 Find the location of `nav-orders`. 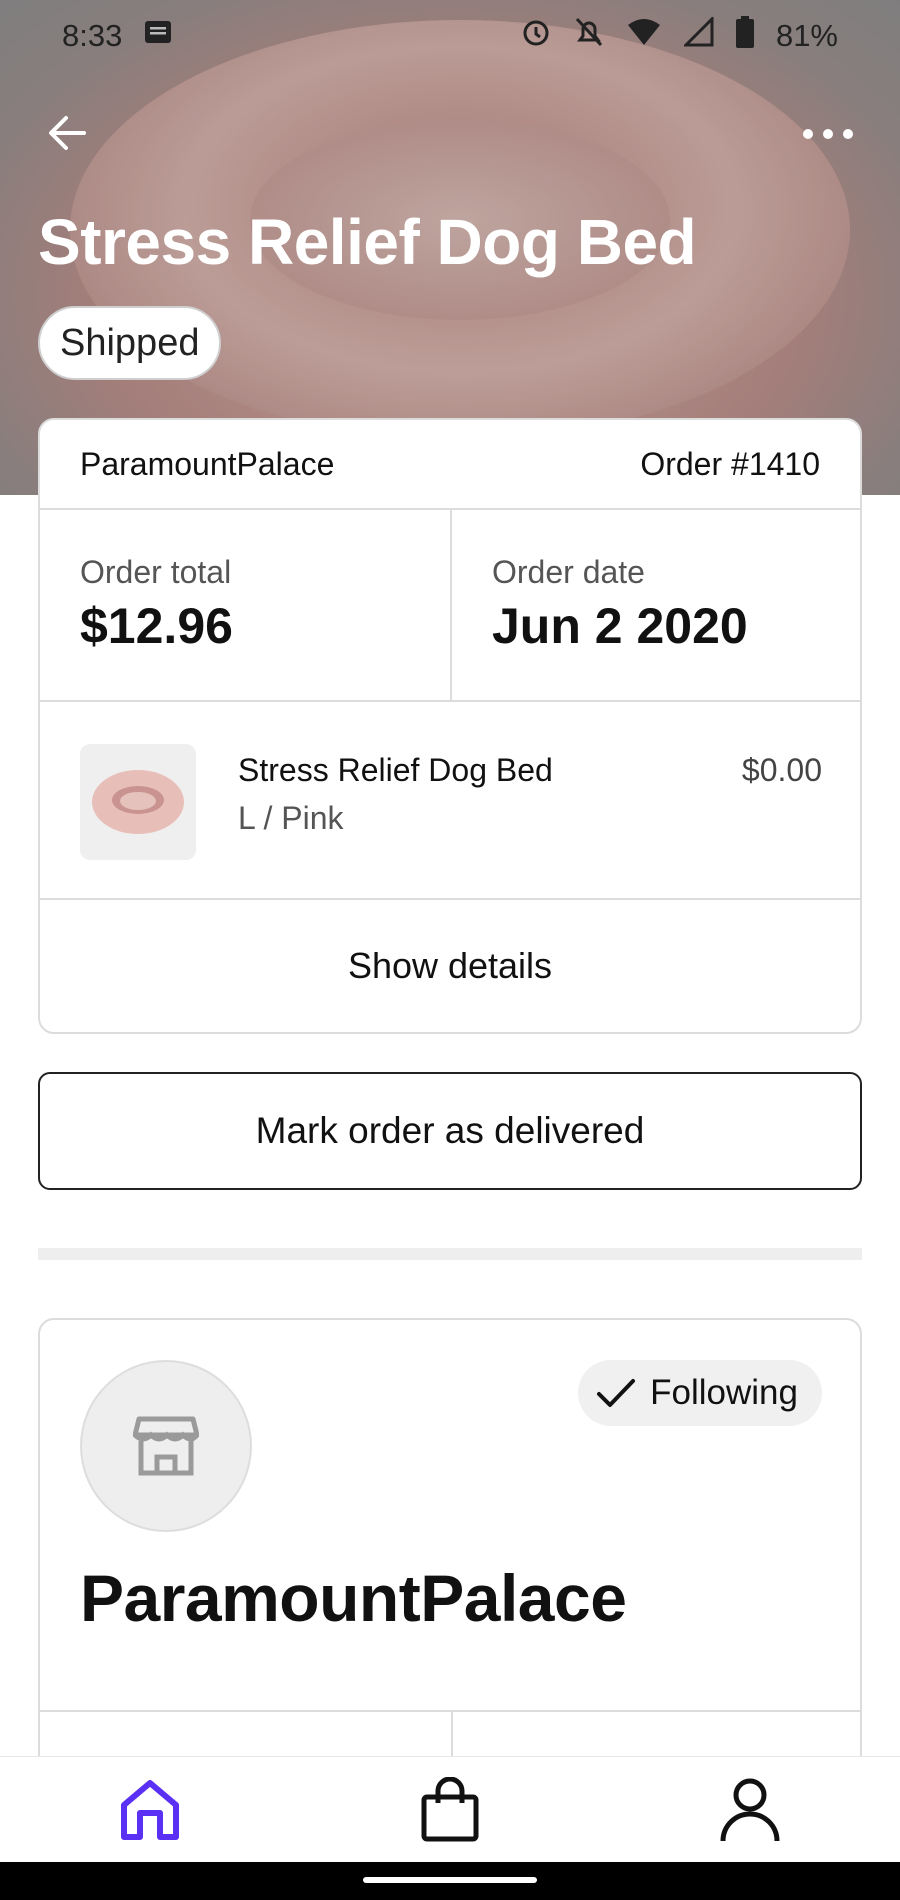

nav-orders is located at coordinates (450, 1810).